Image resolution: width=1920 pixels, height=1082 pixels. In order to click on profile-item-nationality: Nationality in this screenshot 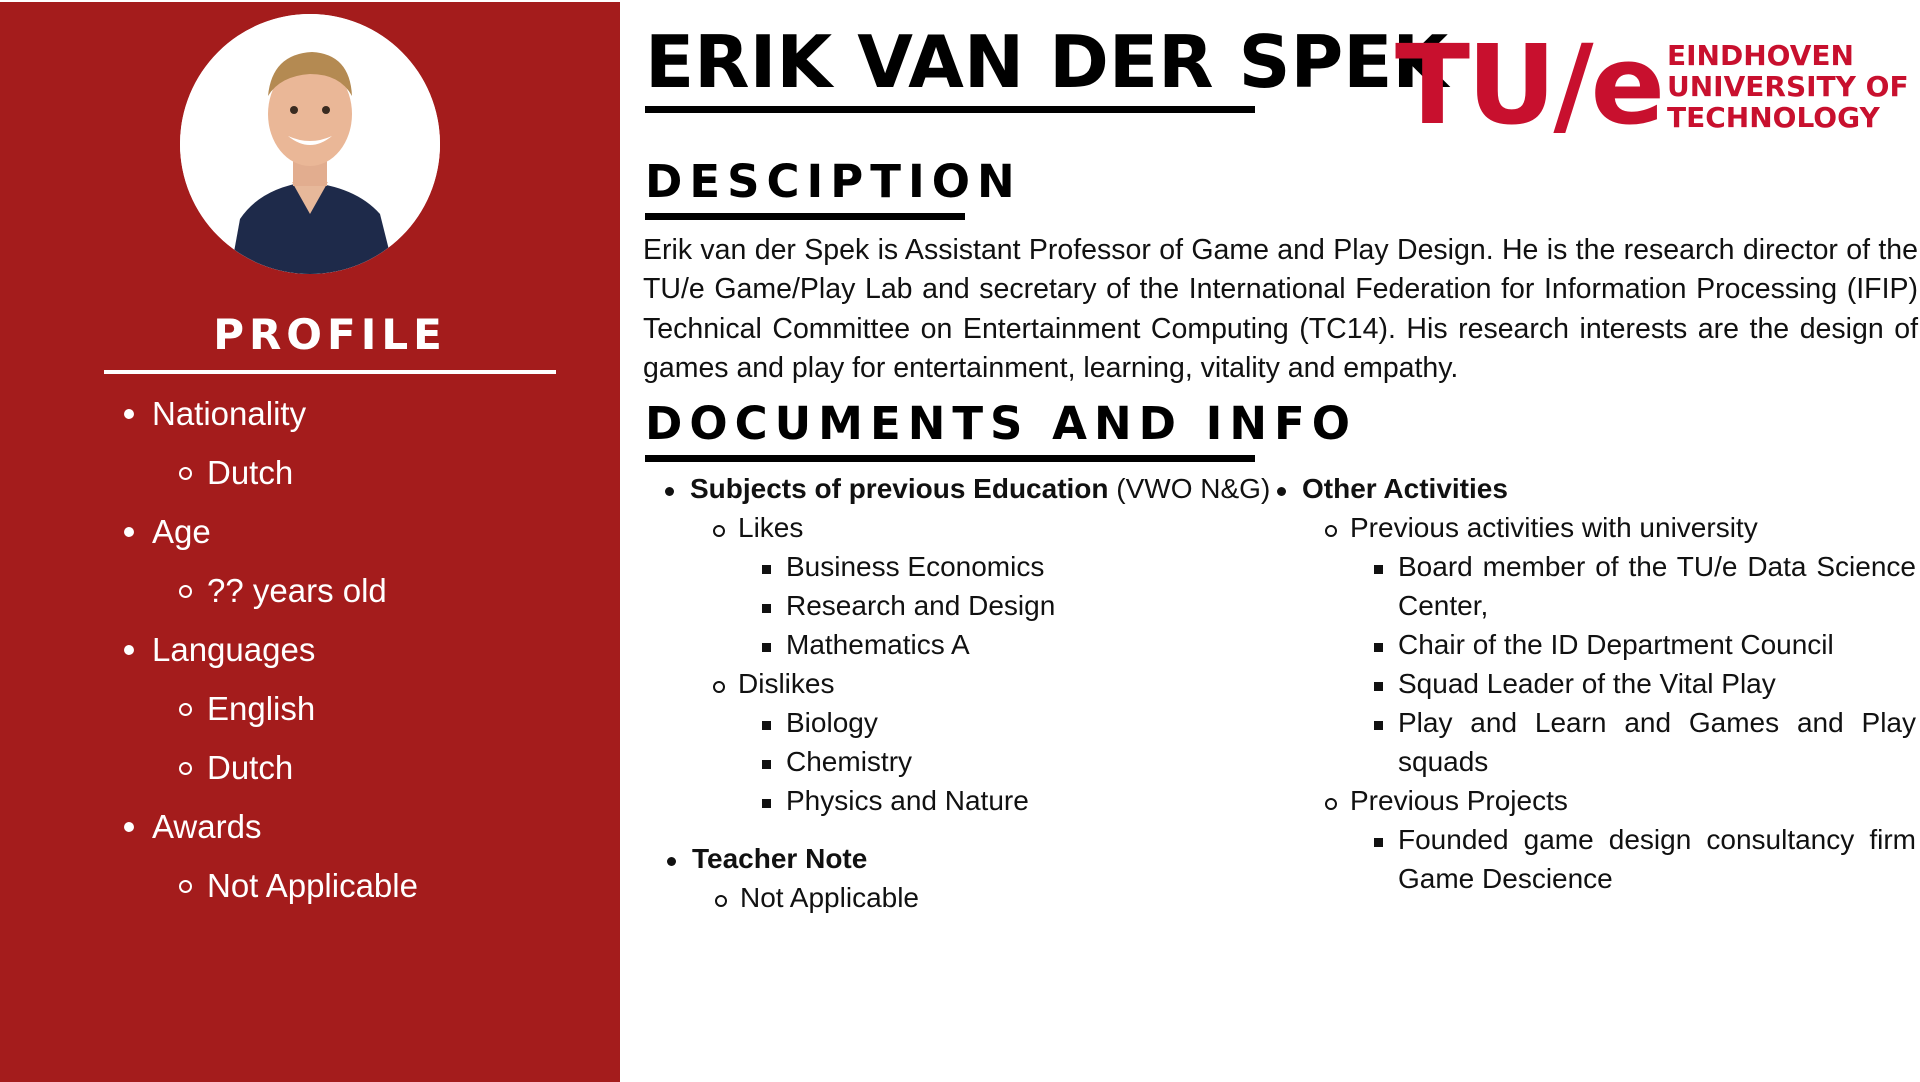, I will do `click(310, 413)`.